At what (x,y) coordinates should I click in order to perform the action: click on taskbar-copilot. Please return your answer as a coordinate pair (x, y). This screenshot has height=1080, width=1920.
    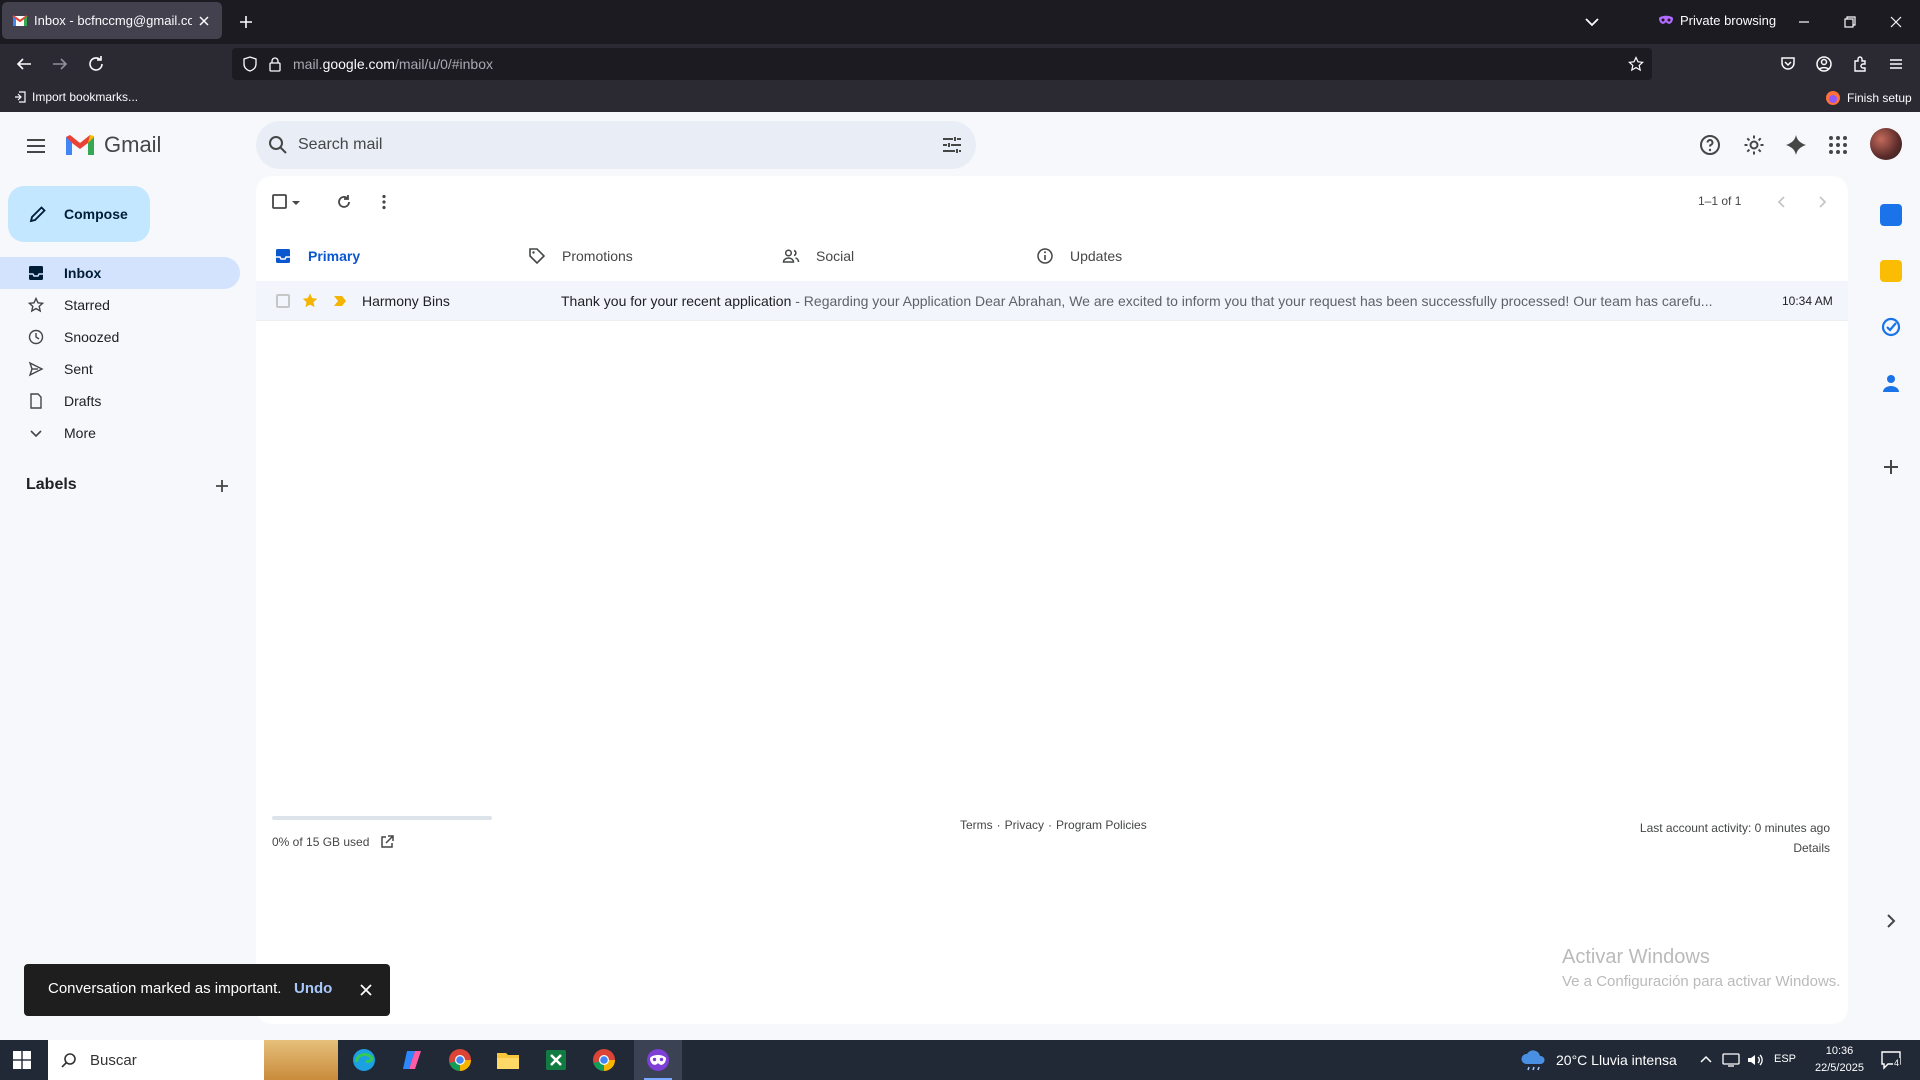
    Looking at the image, I should click on (412, 1060).